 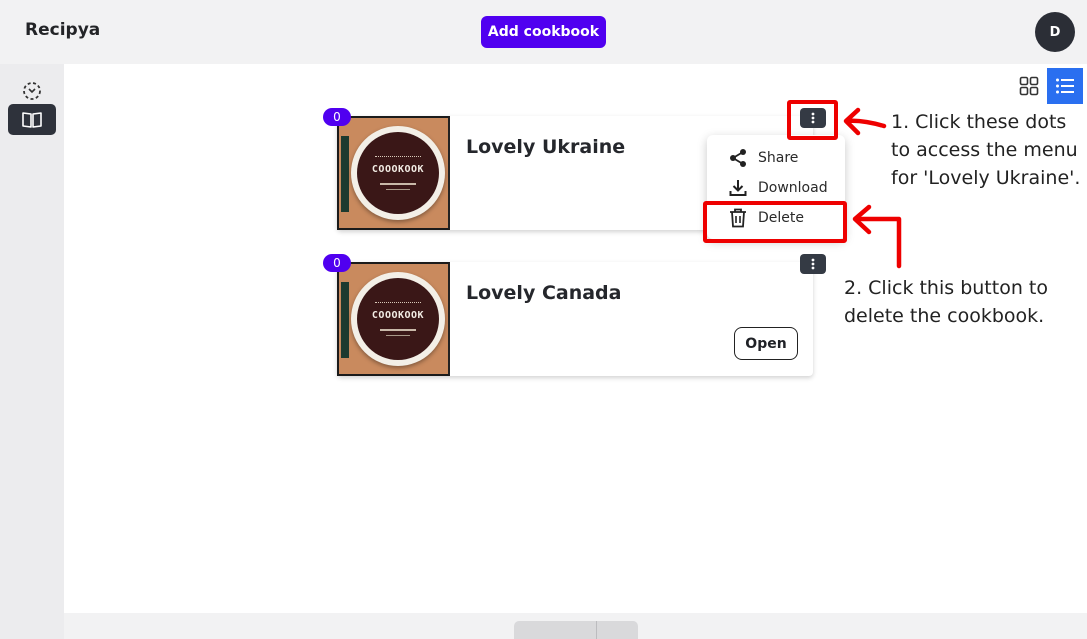 I want to click on bottom-bar, so click(x=575, y=626).